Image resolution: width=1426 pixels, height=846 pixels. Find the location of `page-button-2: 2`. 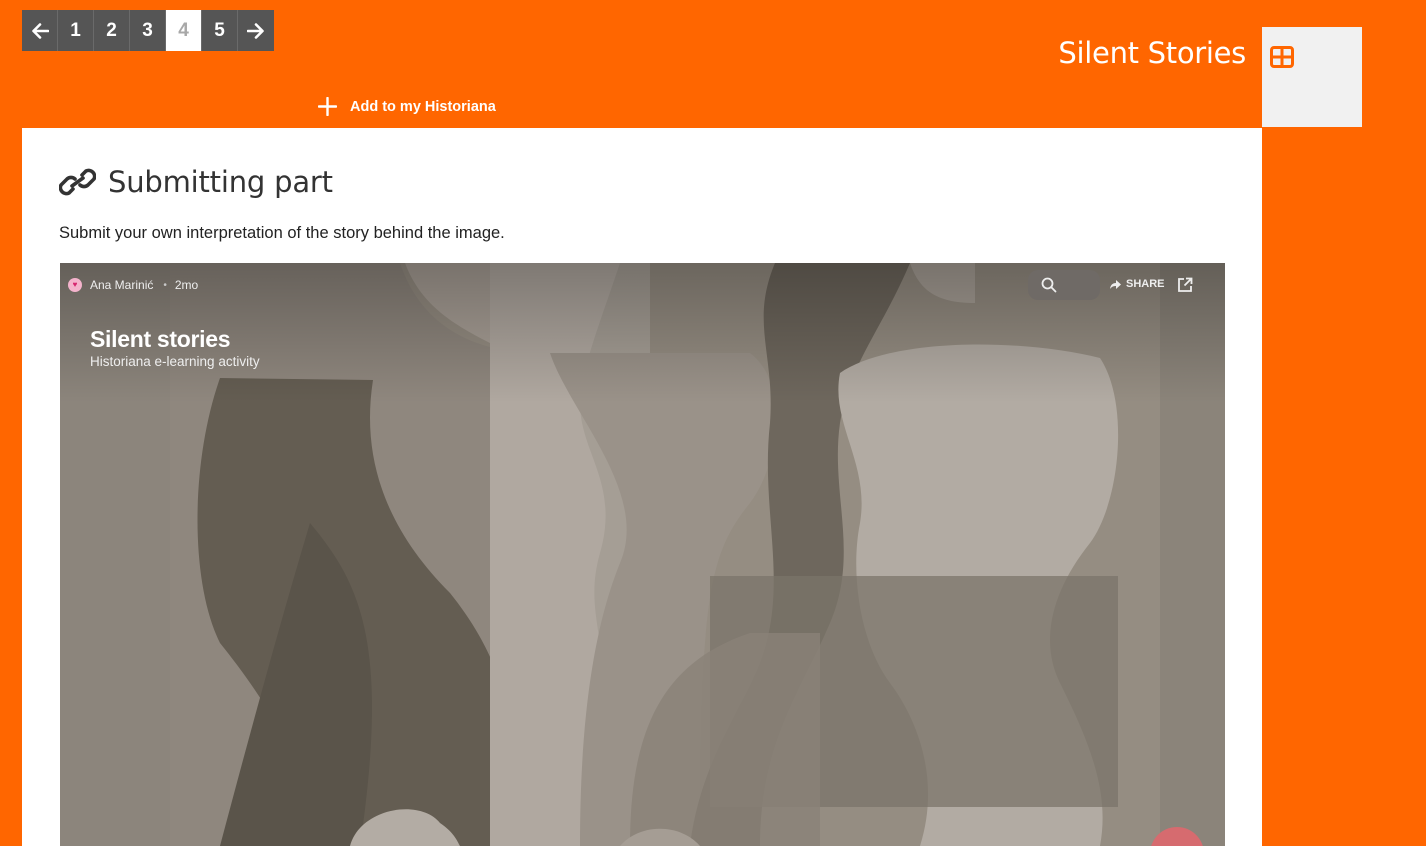

page-button-2: 2 is located at coordinates (112, 30).